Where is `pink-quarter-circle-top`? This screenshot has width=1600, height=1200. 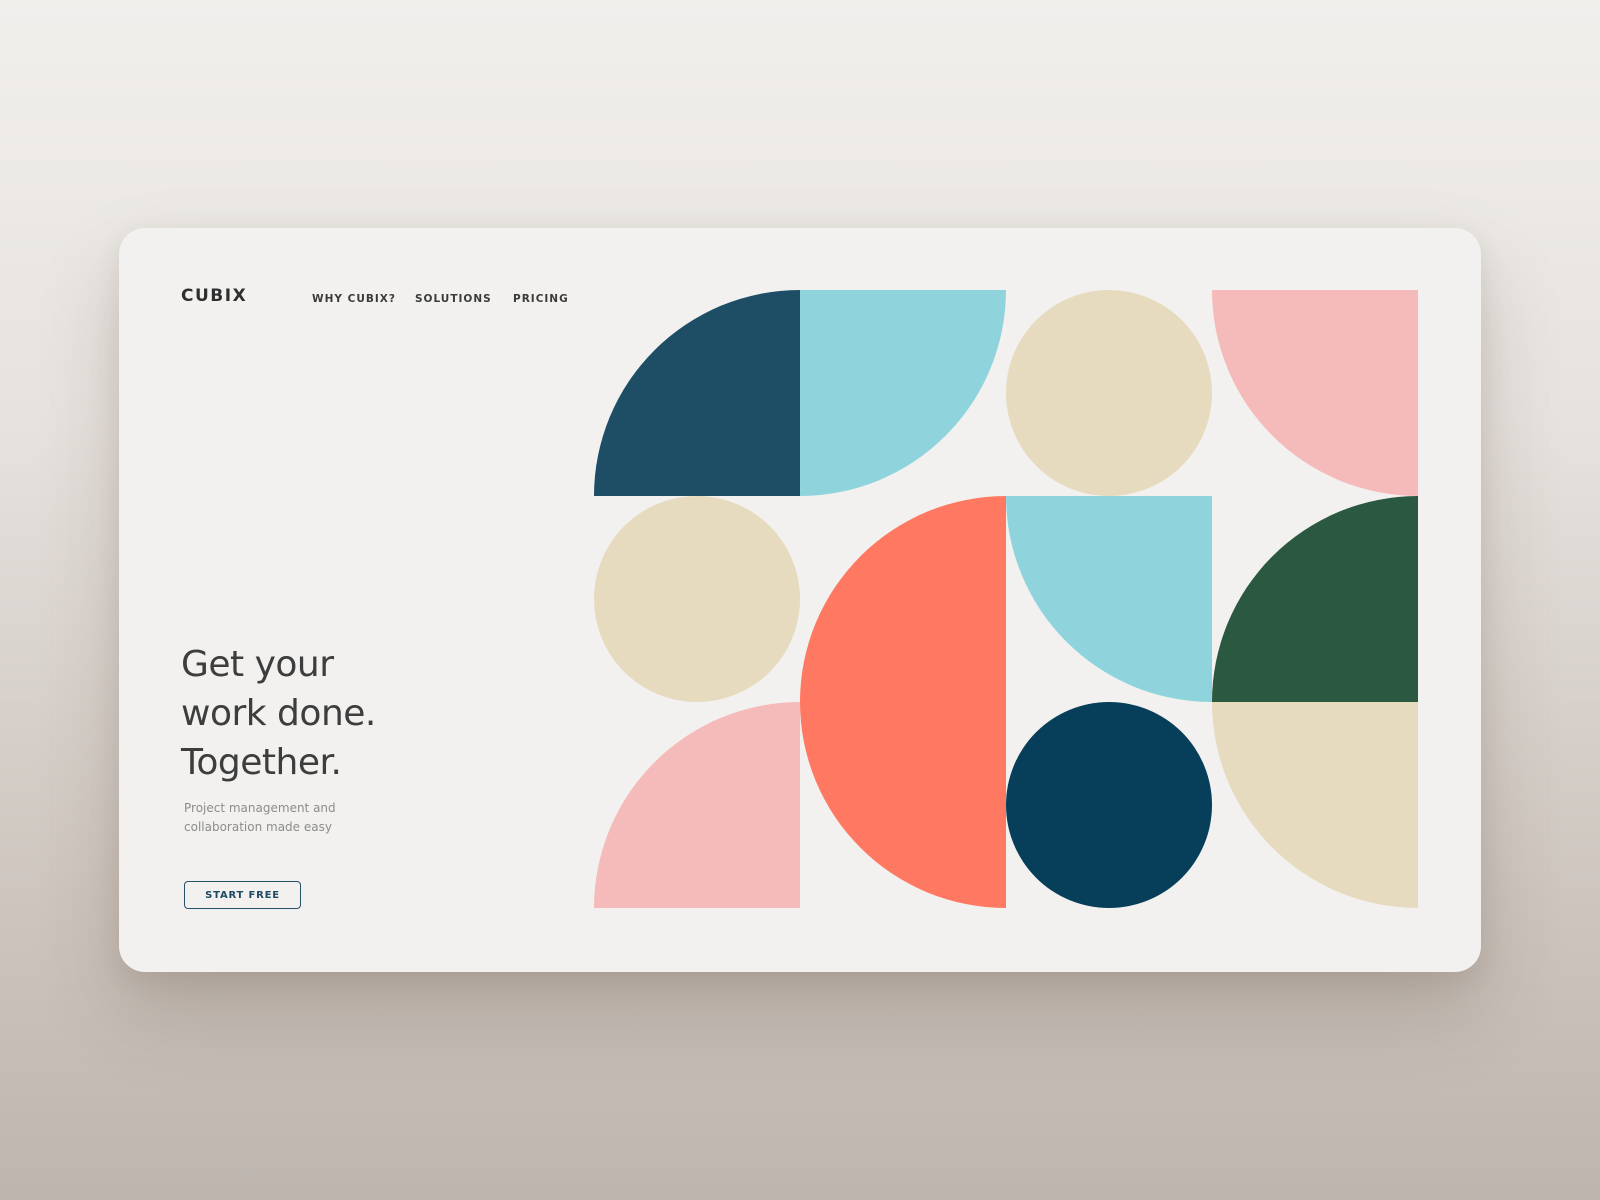
pink-quarter-circle-top is located at coordinates (1315, 393).